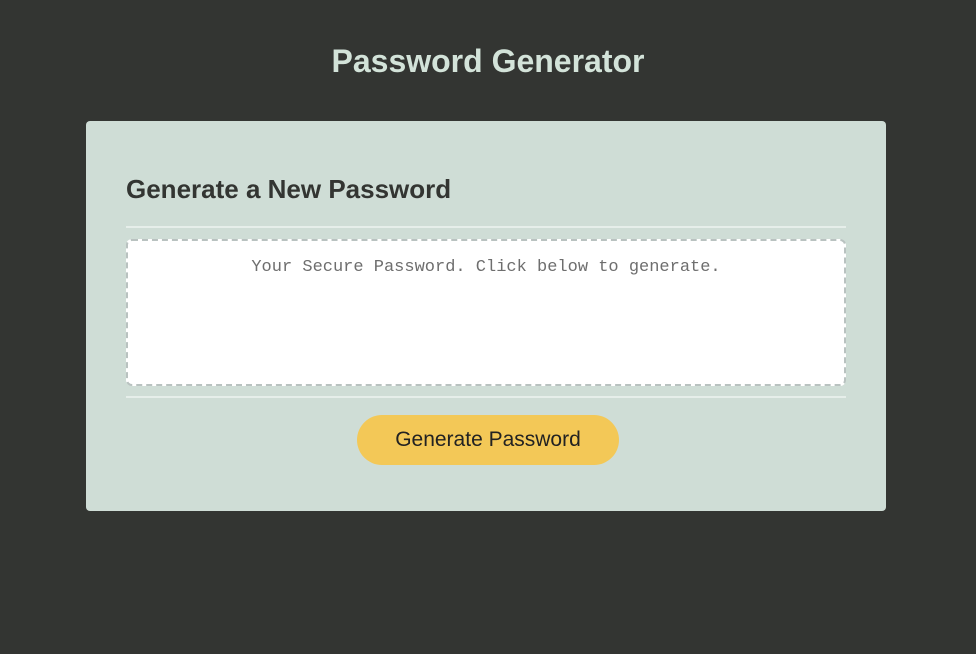 This screenshot has height=654, width=976. What do you see at coordinates (488, 61) in the screenshot?
I see `page-title: Password Generator` at bounding box center [488, 61].